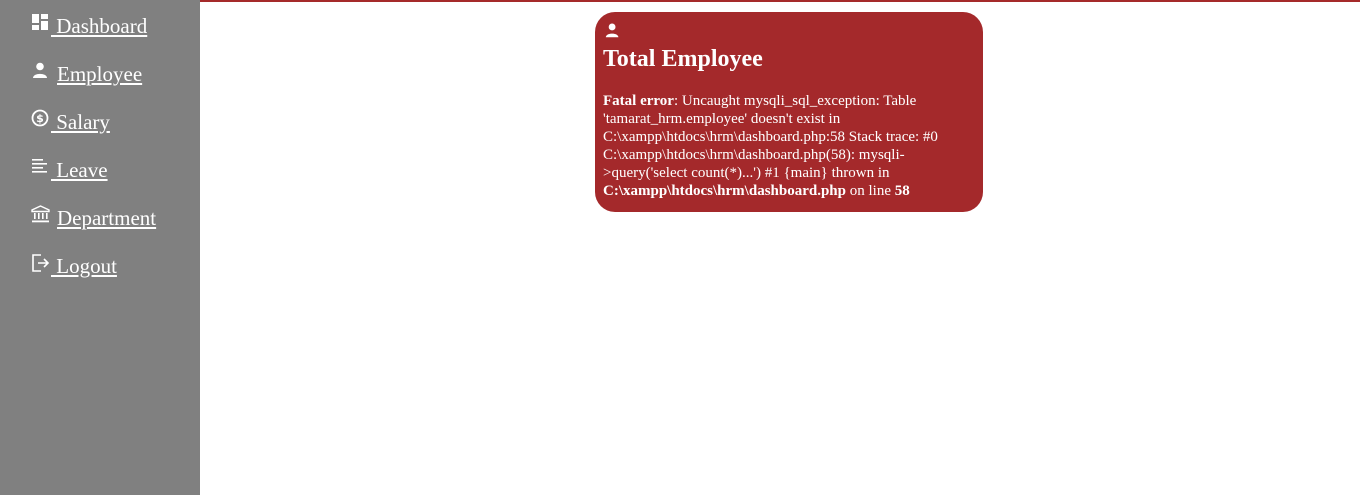  Describe the element at coordinates (41, 263) in the screenshot. I see `logout-icon` at that location.